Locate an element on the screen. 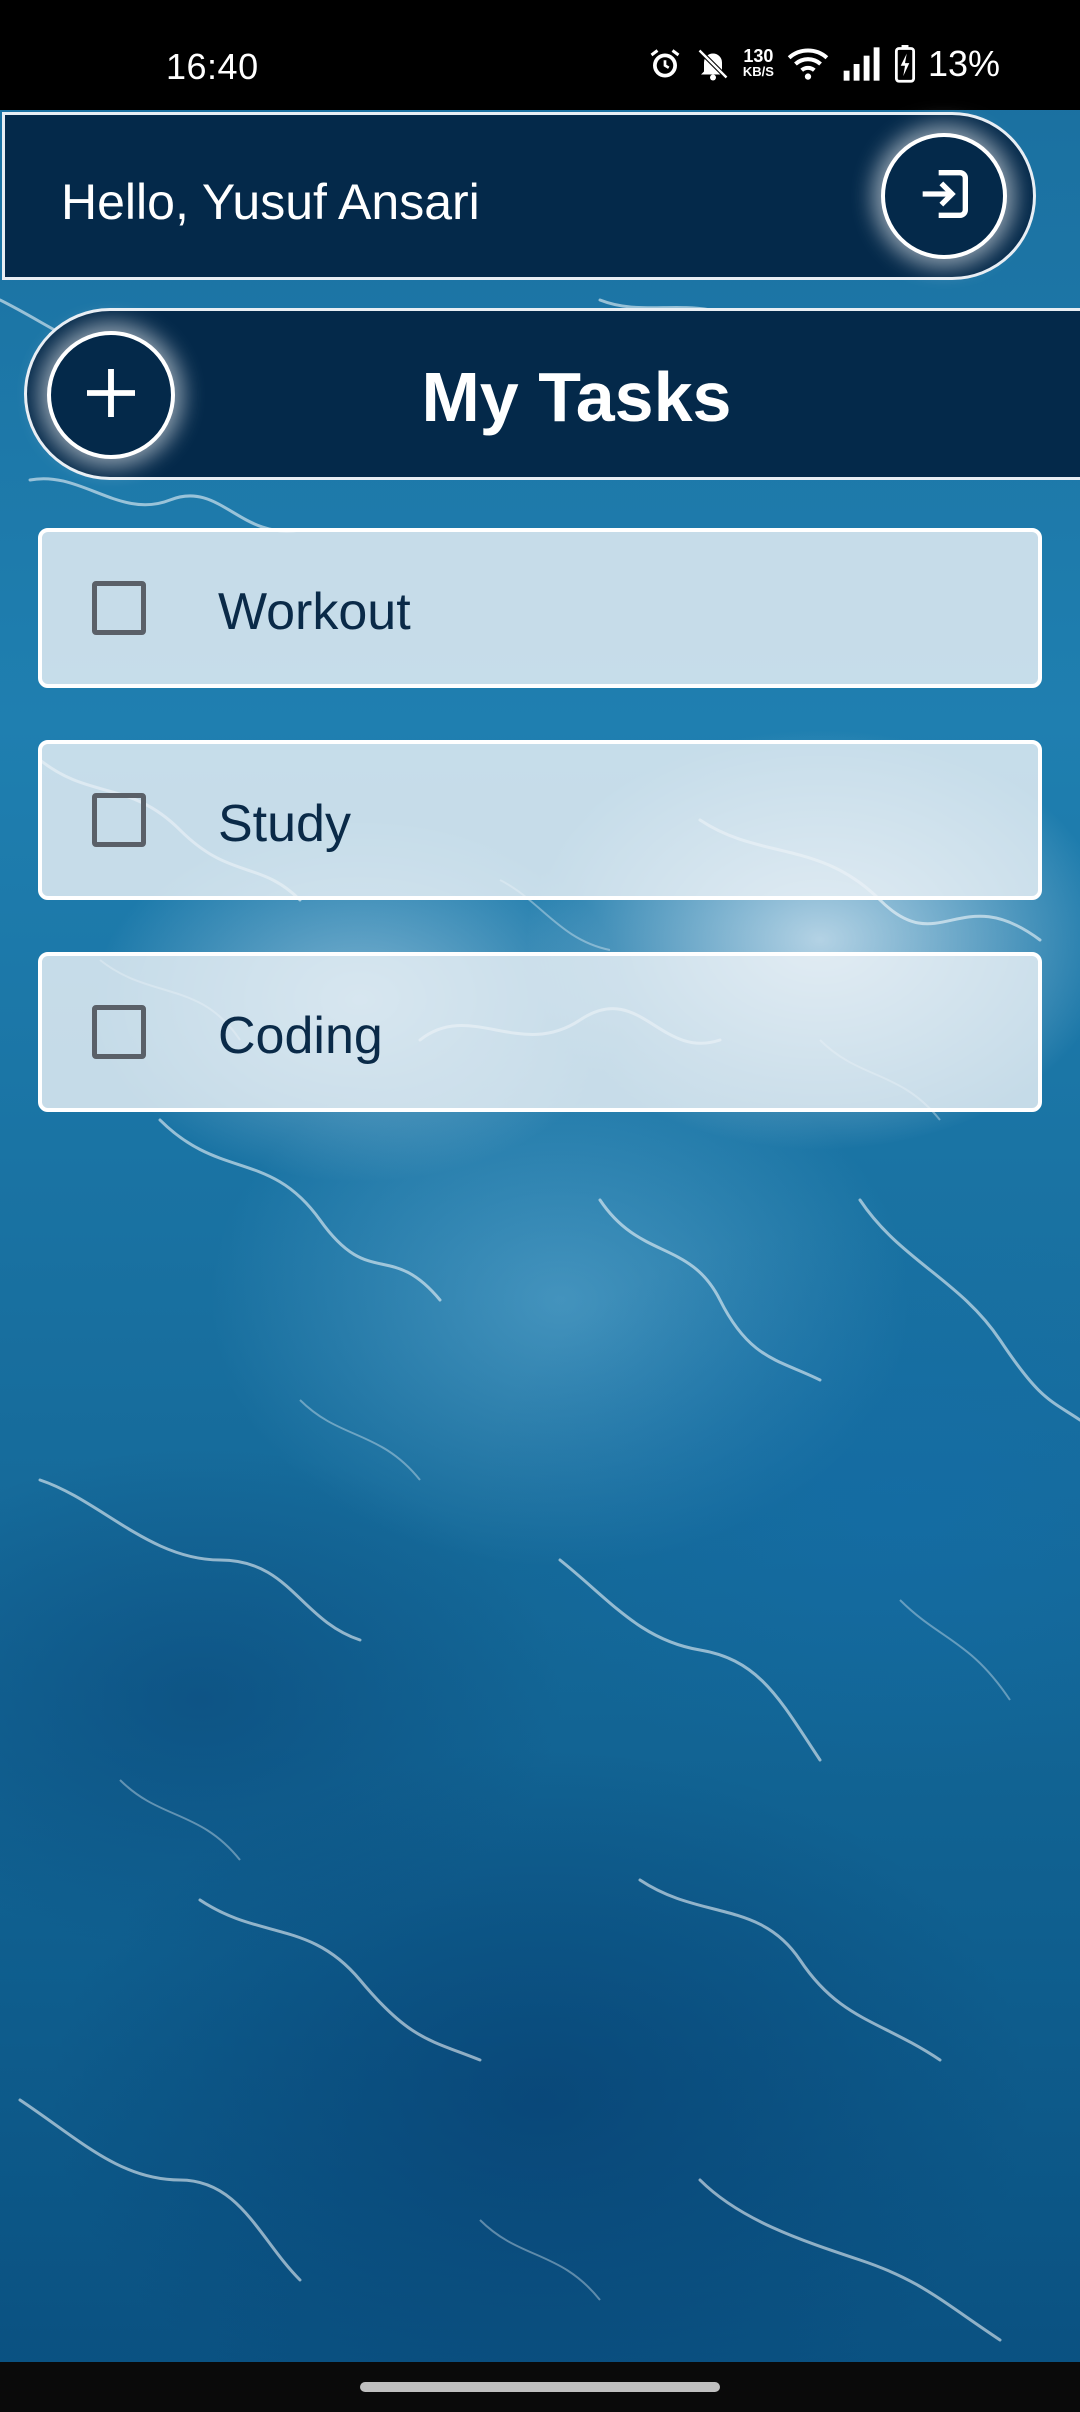 The width and height of the screenshot is (1080, 2412). status-time: 16:40 is located at coordinates (212, 66).